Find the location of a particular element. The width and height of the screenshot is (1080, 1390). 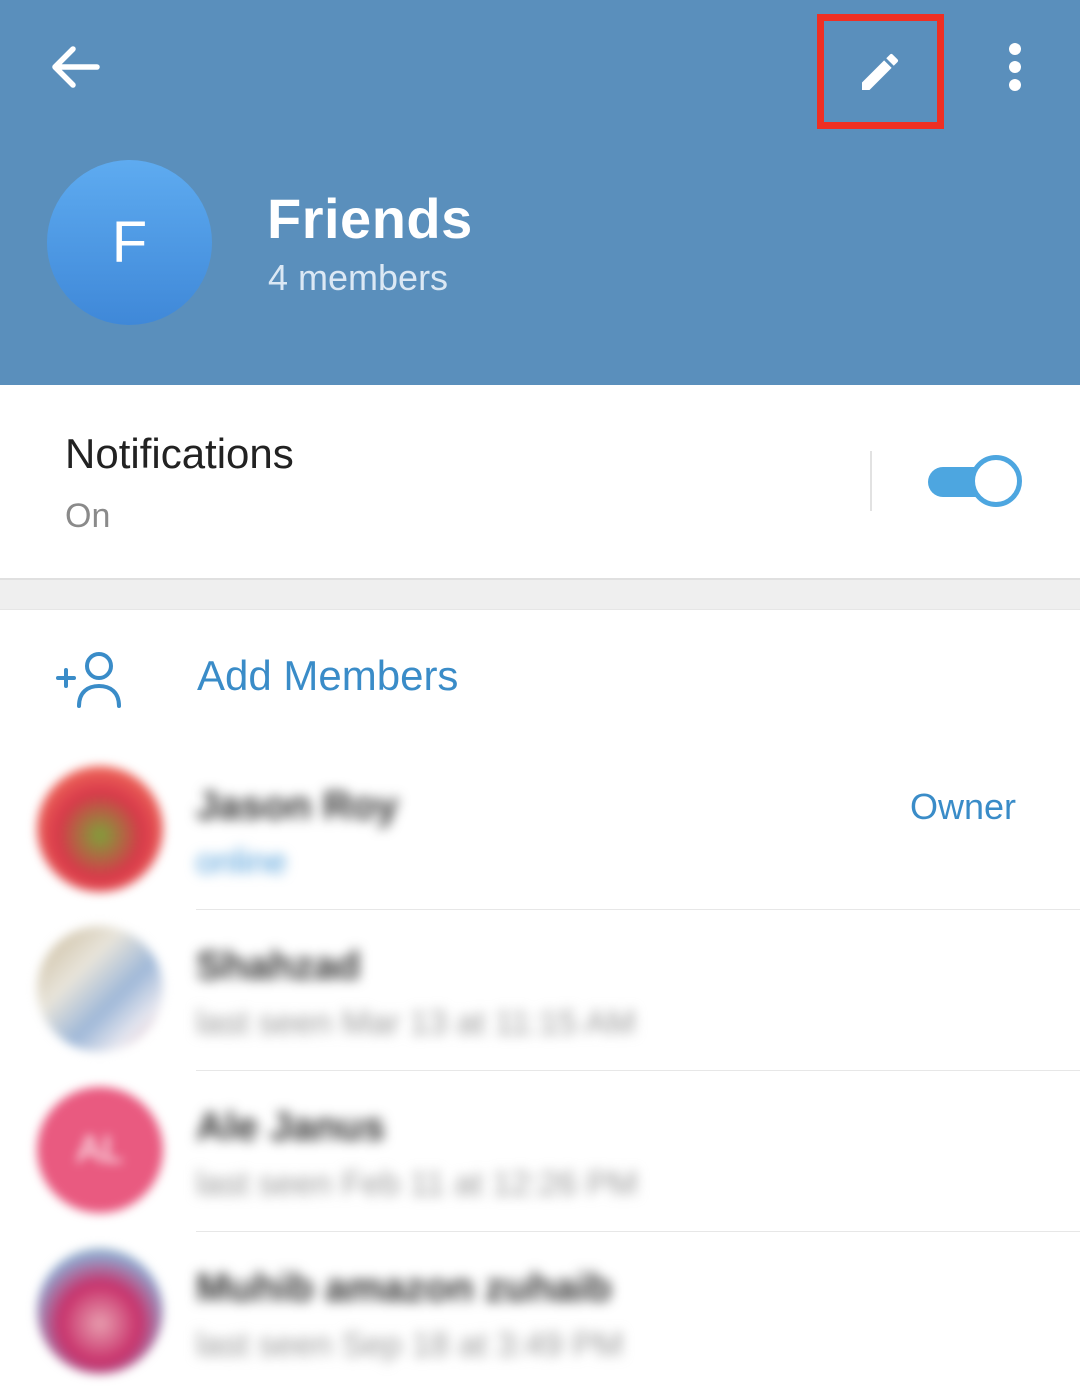

member-name: Muhib amazon zuhaib is located at coordinates (404, 1288).